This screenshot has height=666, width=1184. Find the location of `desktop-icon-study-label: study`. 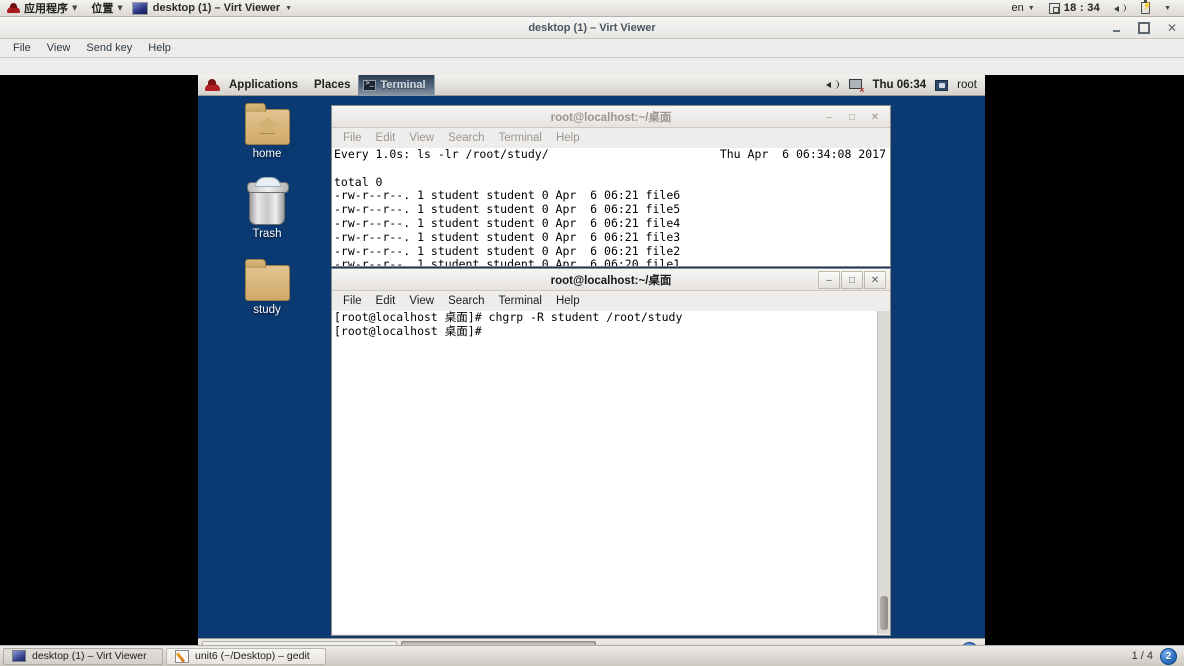

desktop-icon-study-label: study is located at coordinates (267, 310).